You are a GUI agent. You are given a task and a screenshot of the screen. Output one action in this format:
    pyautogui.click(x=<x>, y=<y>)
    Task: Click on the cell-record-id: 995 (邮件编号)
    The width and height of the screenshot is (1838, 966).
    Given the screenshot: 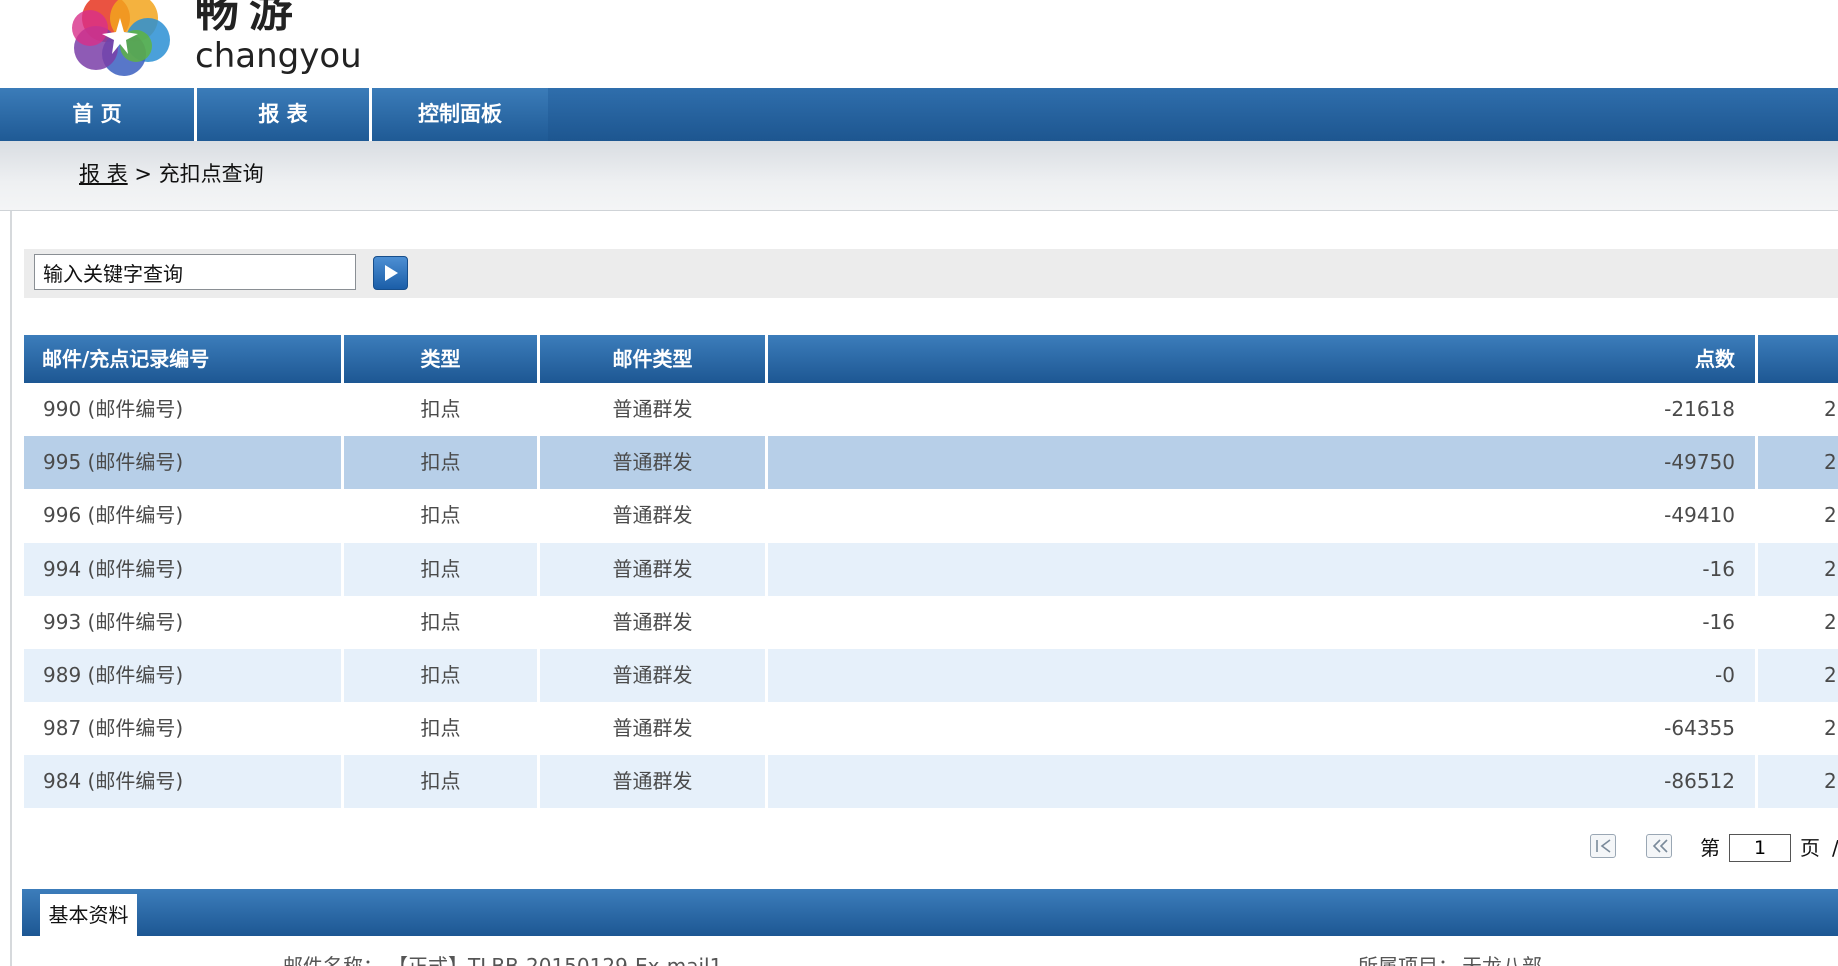 What is the action you would take?
    pyautogui.click(x=182, y=463)
    